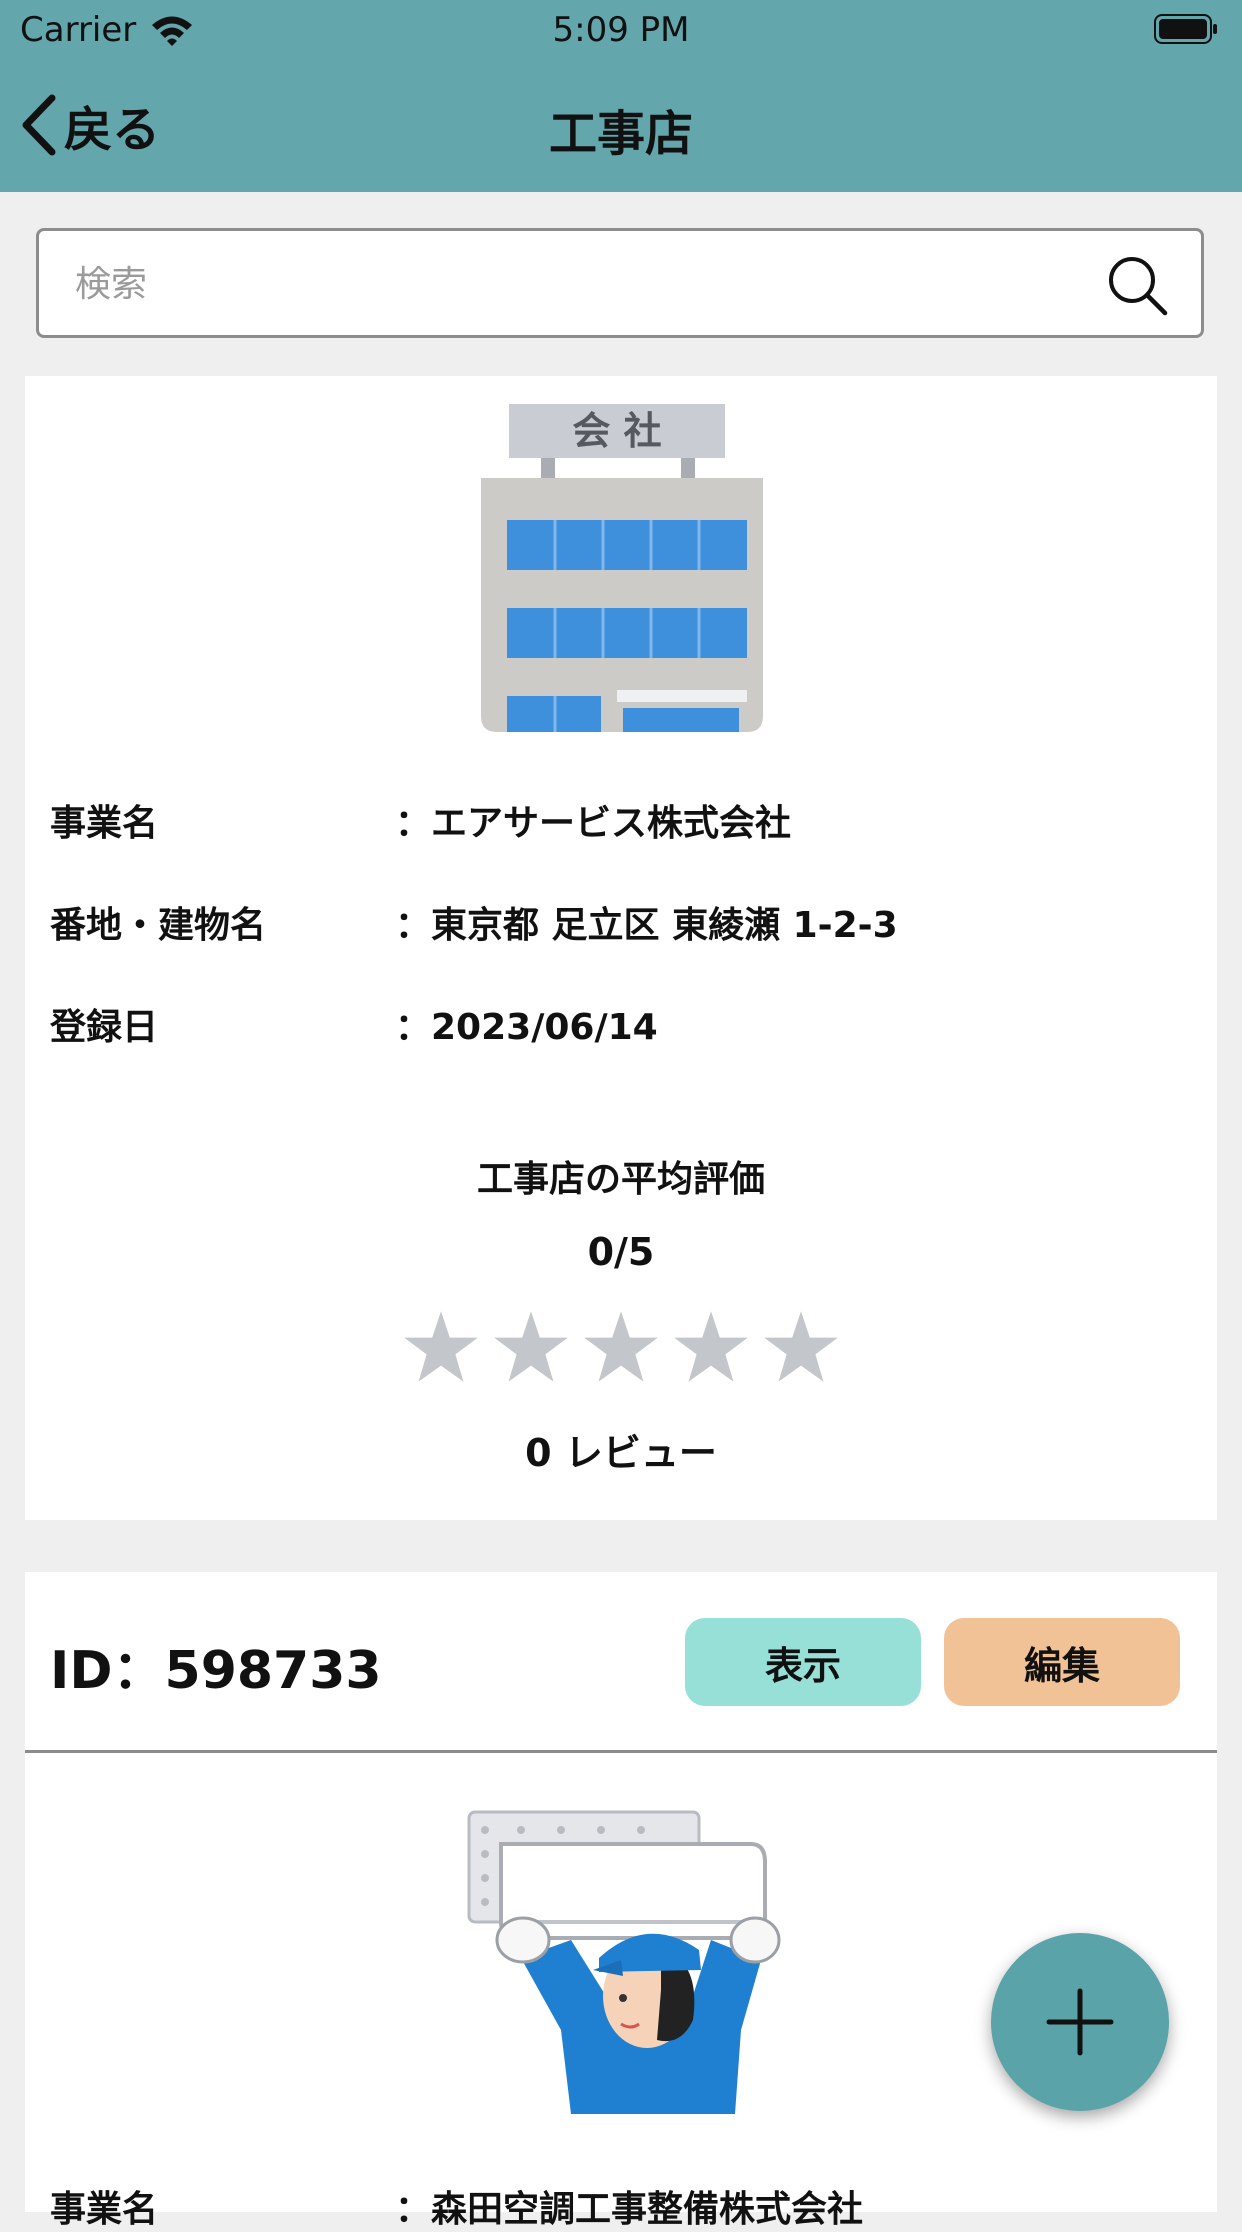 The image size is (1242, 2232). What do you see at coordinates (526, 1027) in the screenshot?
I see `registered-date-value: ：2023/06/14` at bounding box center [526, 1027].